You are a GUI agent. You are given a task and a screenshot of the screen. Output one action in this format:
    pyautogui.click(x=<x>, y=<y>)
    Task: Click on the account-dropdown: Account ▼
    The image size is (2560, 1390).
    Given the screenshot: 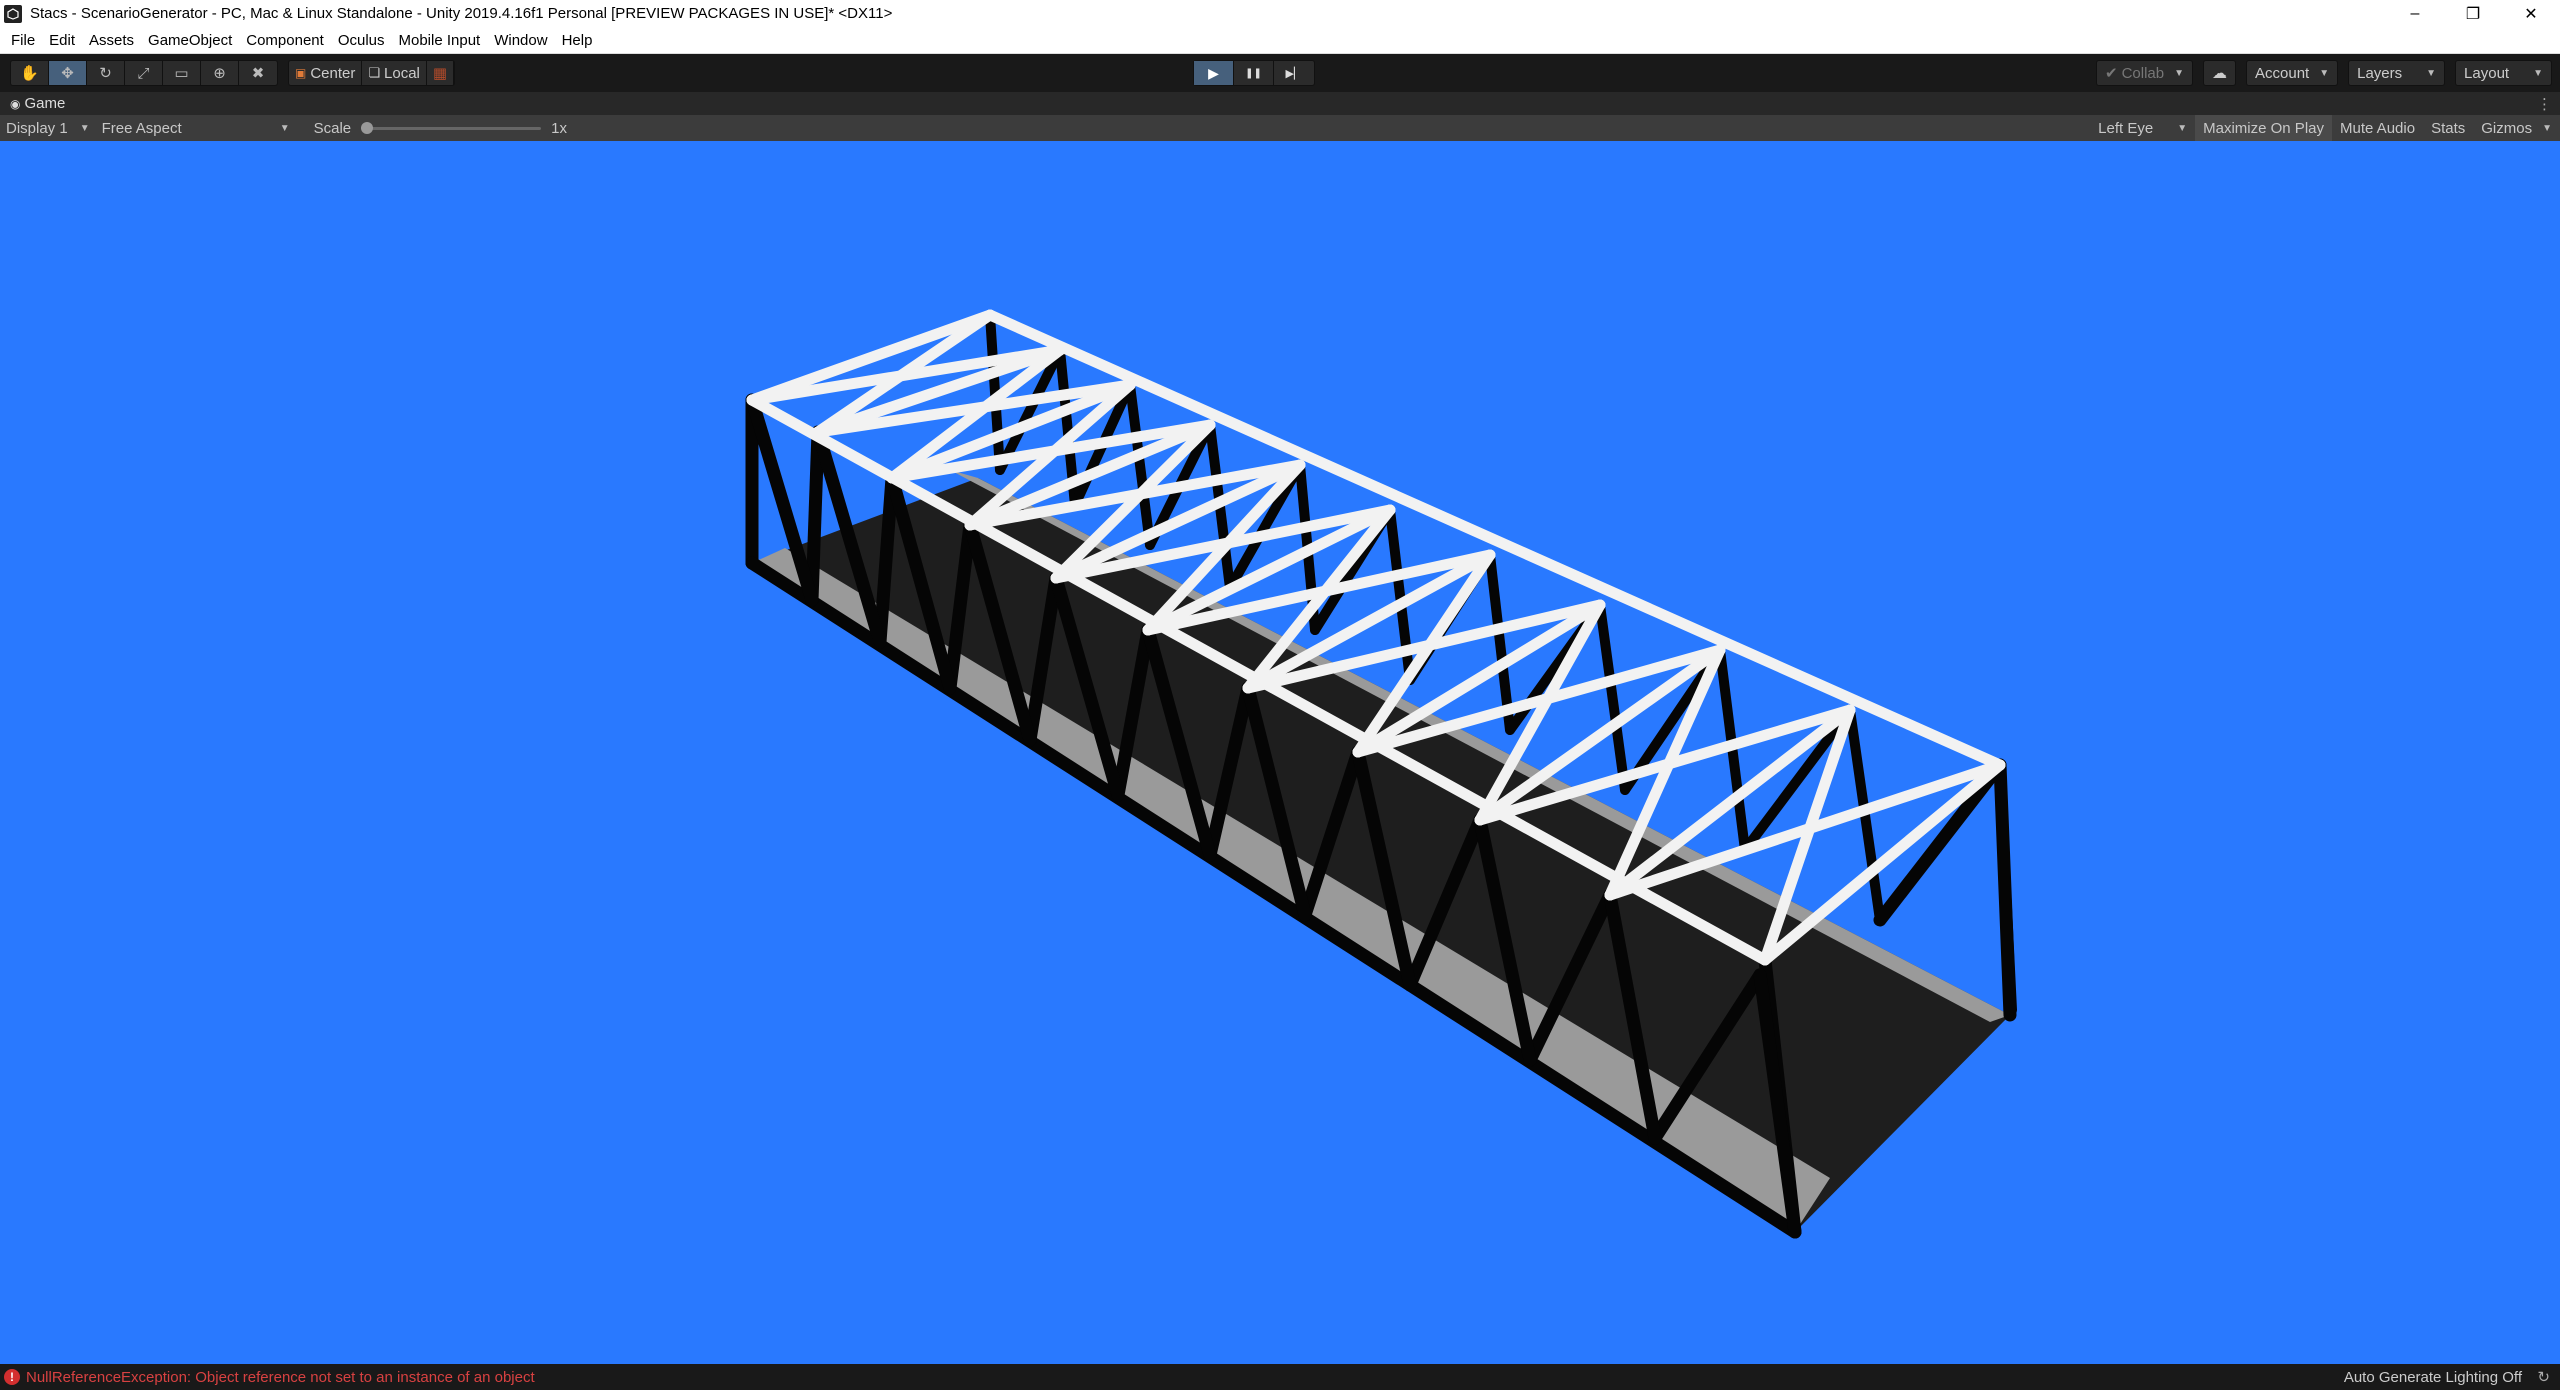 What is the action you would take?
    pyautogui.click(x=2292, y=73)
    